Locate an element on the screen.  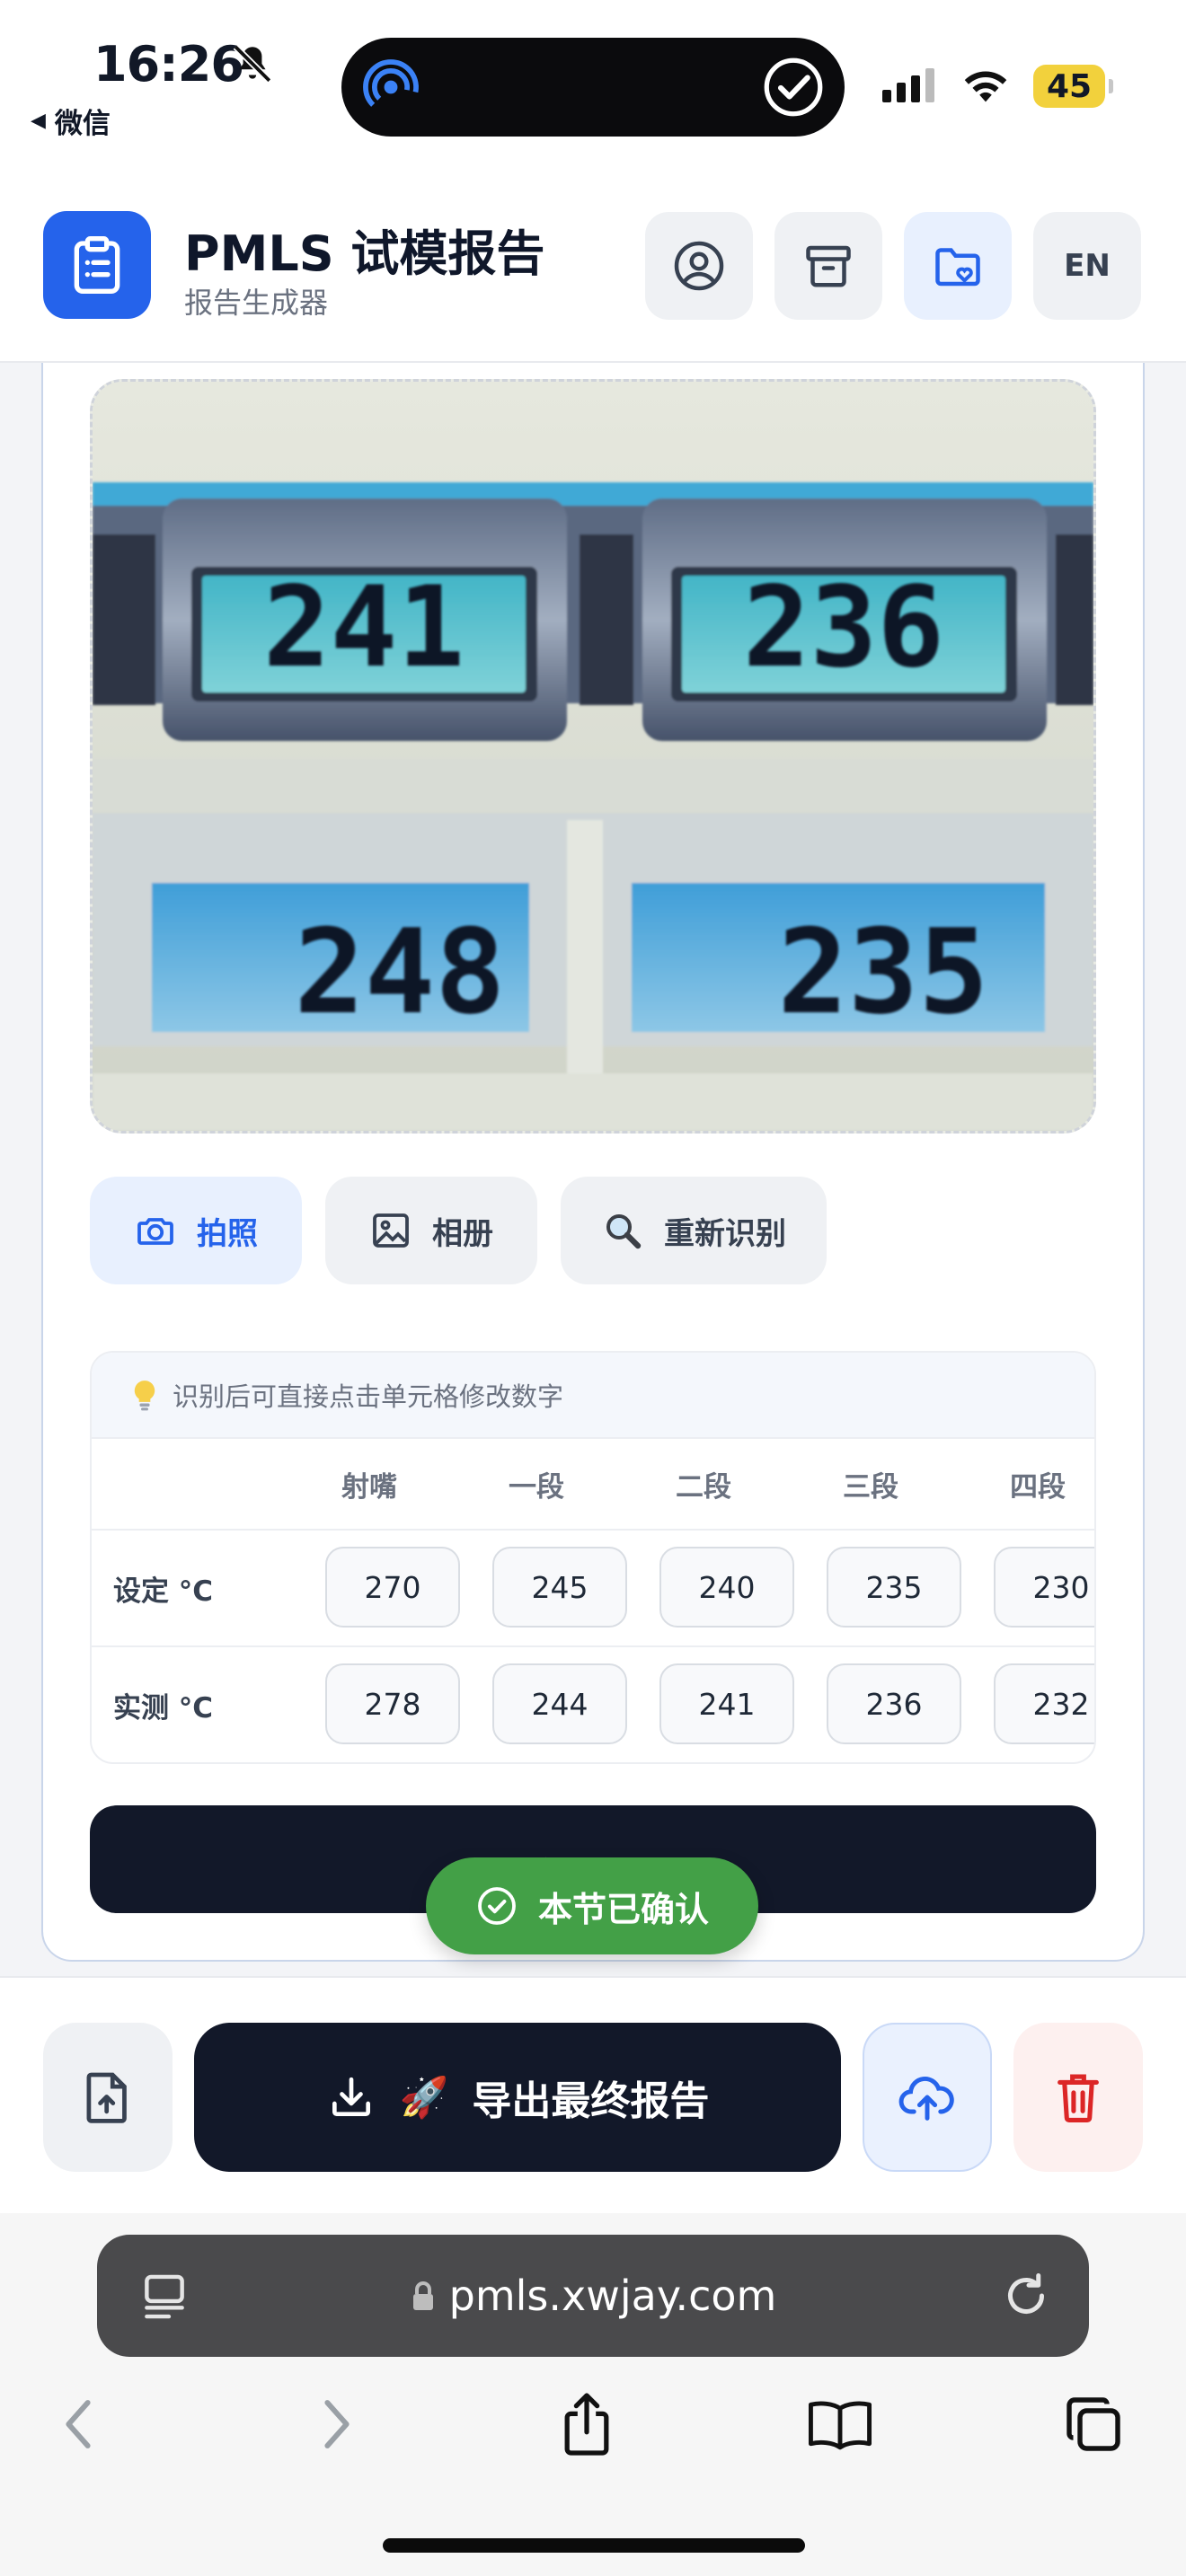
reading-top-left: 241 is located at coordinates (364, 628).